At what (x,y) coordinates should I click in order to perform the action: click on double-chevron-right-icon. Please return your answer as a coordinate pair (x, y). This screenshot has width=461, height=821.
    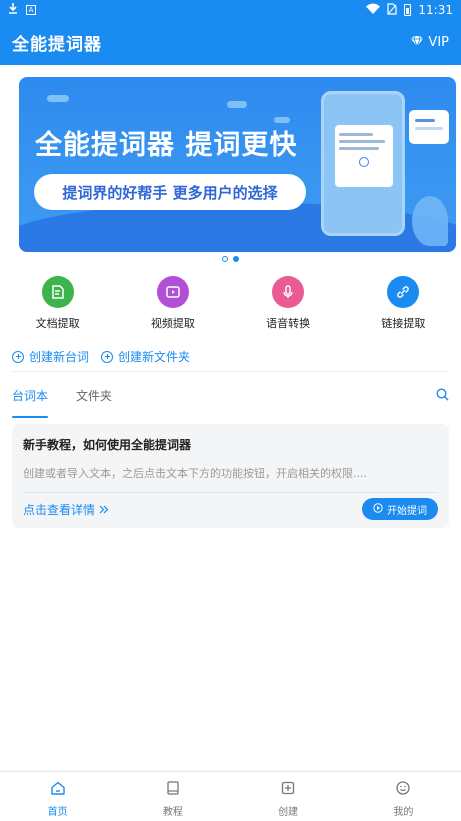
    Looking at the image, I should click on (104, 510).